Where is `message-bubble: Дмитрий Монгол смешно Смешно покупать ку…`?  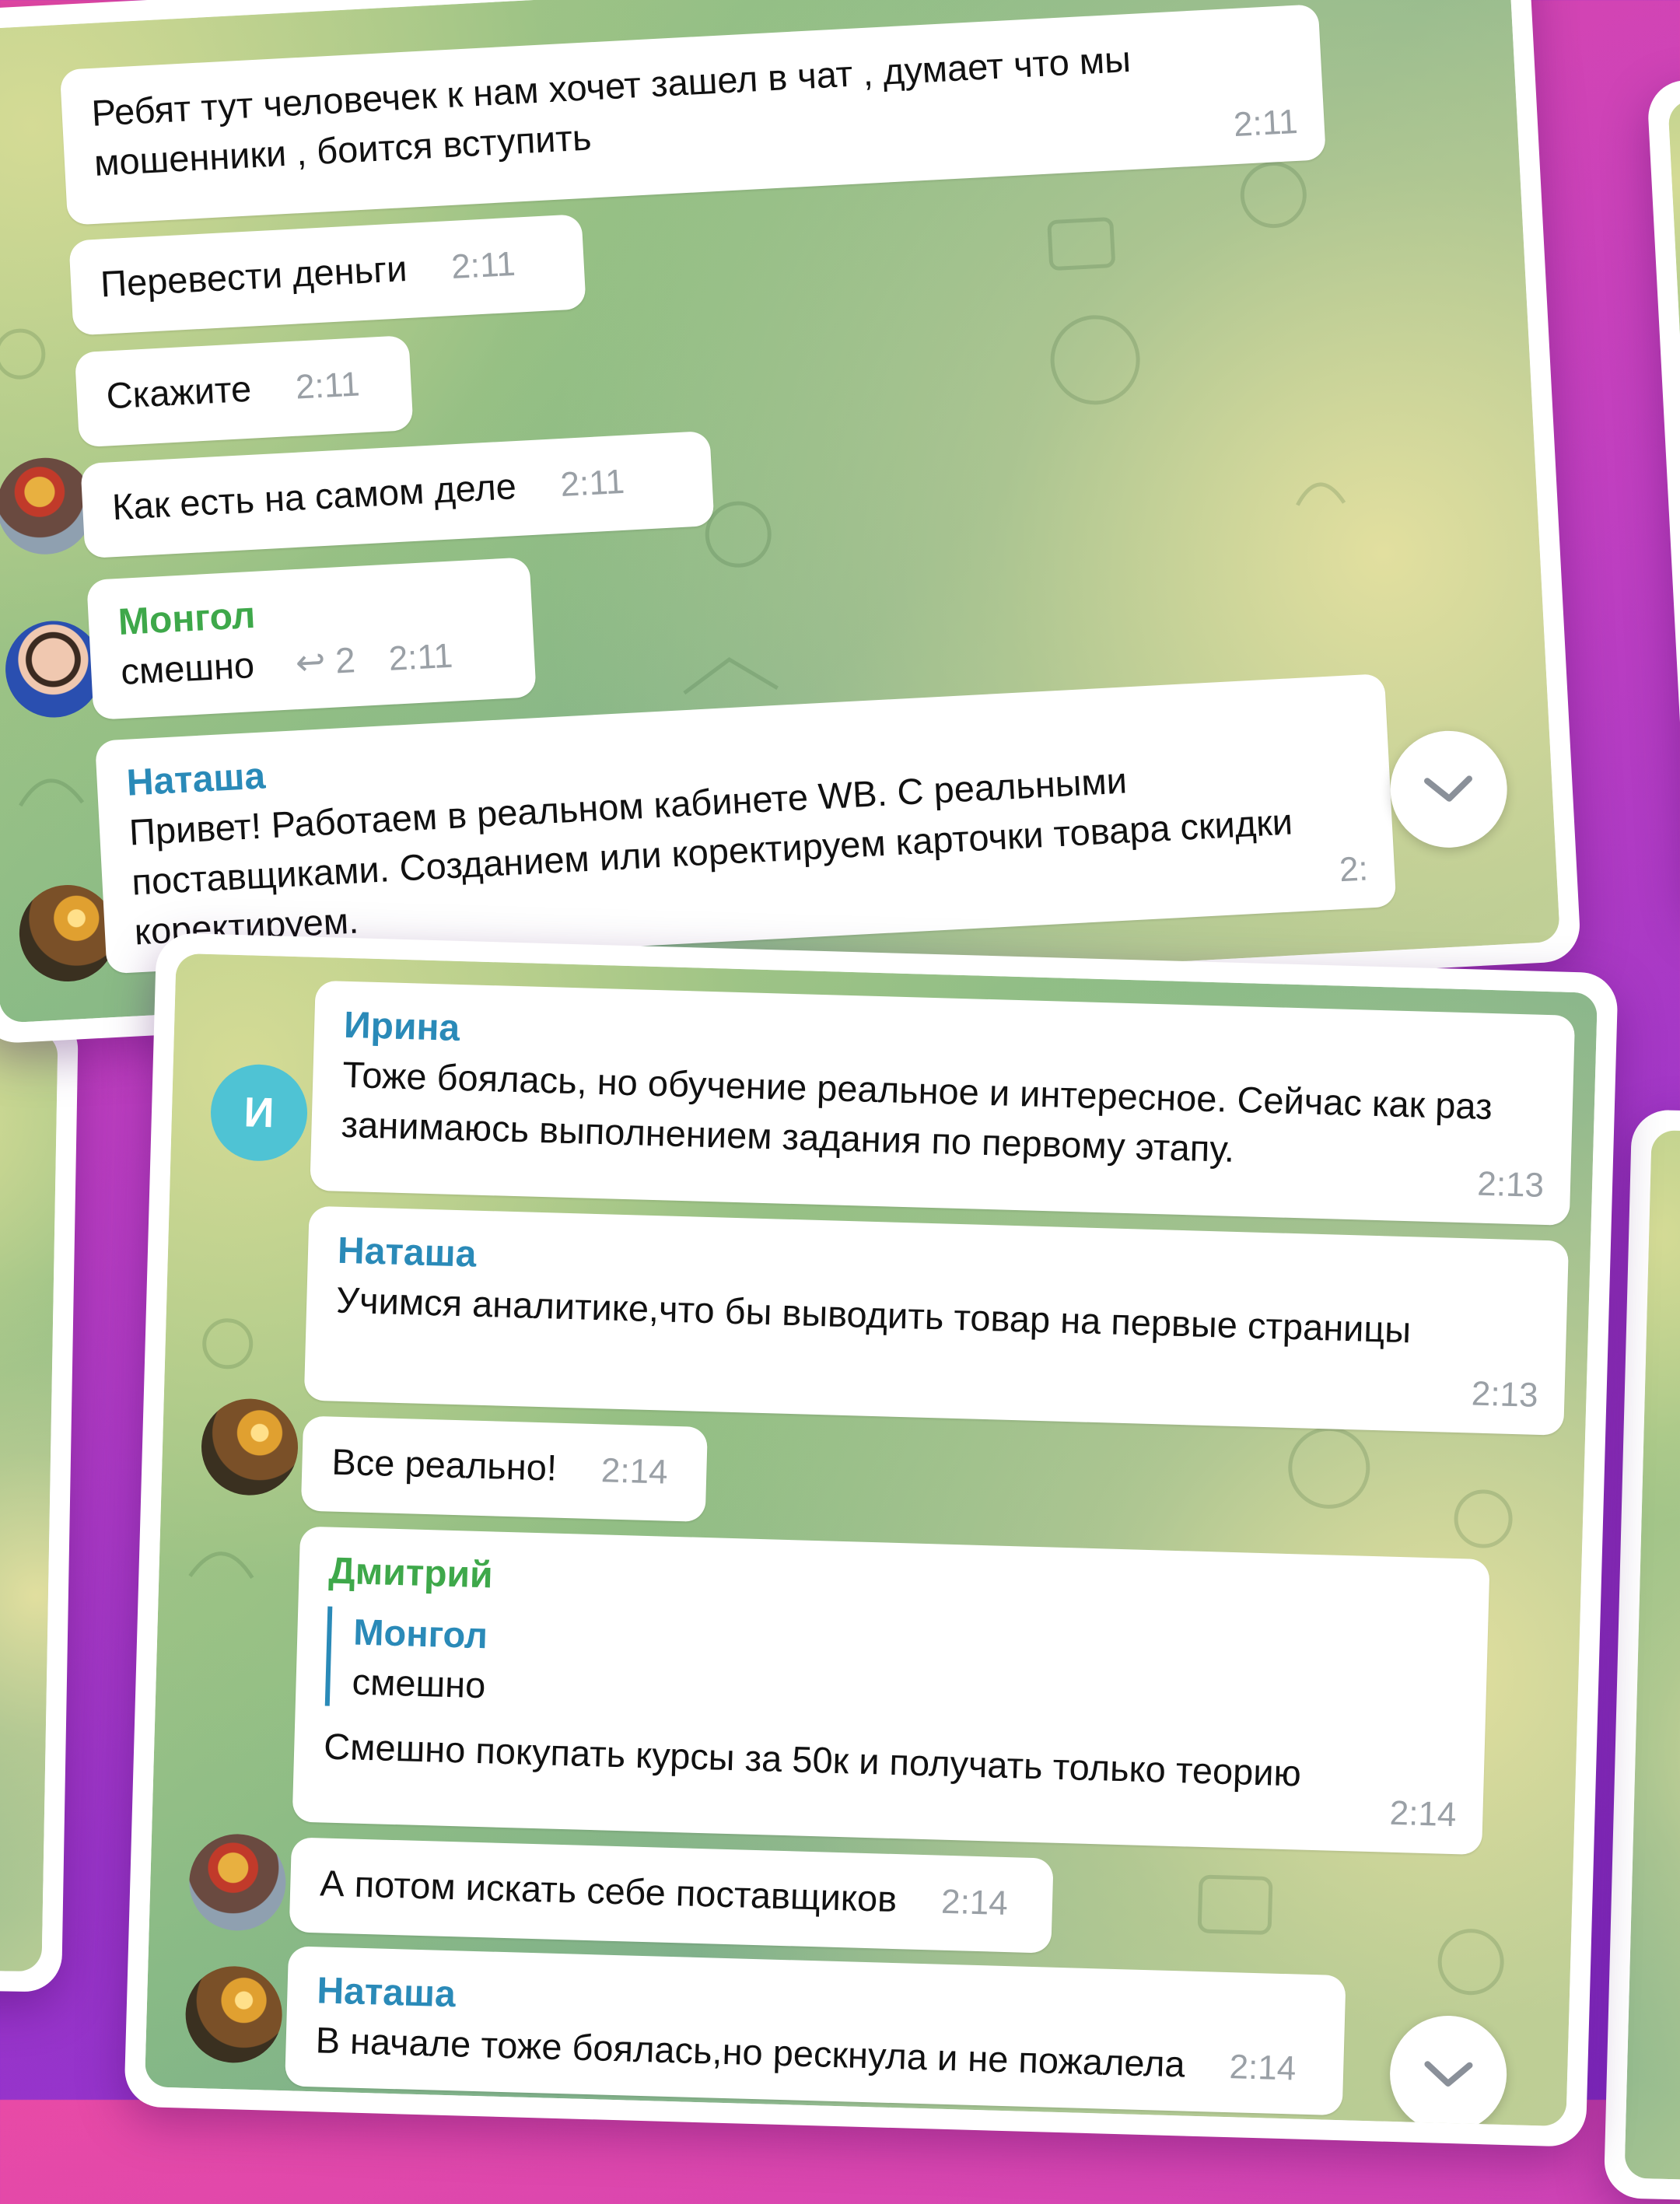
message-bubble: Дмитрий Монгол смешно Смешно покупать ку… is located at coordinates (891, 1691).